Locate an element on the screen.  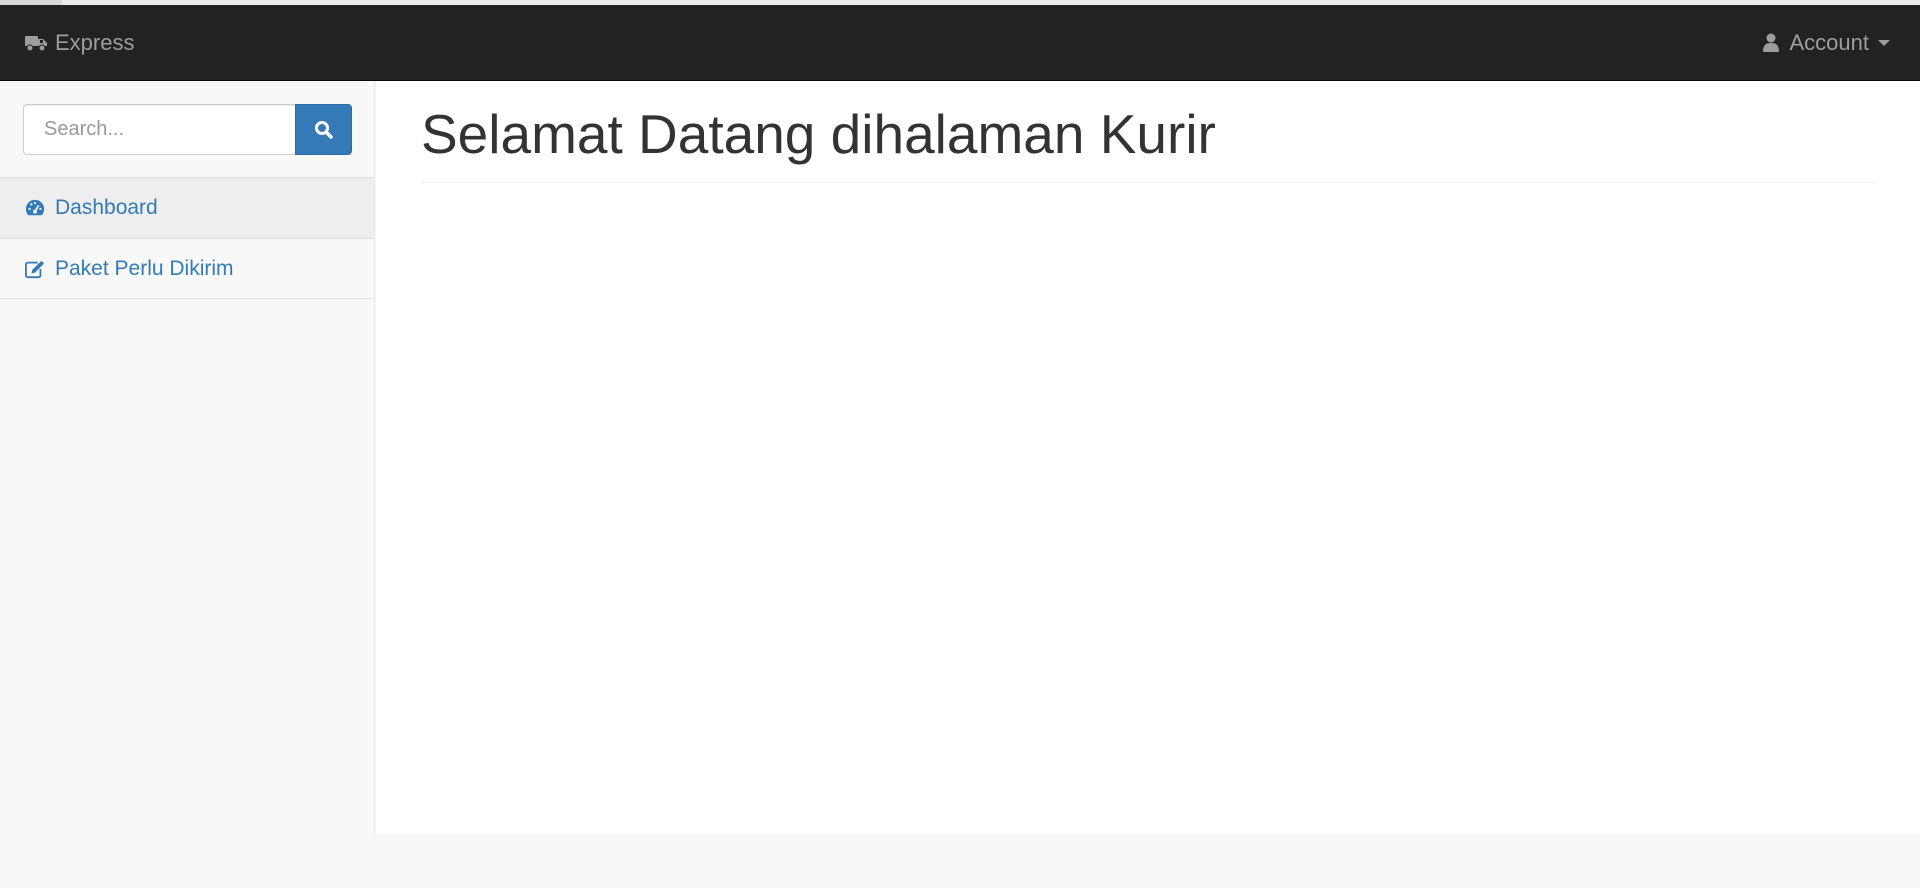
caret-down-icon is located at coordinates (1884, 43).